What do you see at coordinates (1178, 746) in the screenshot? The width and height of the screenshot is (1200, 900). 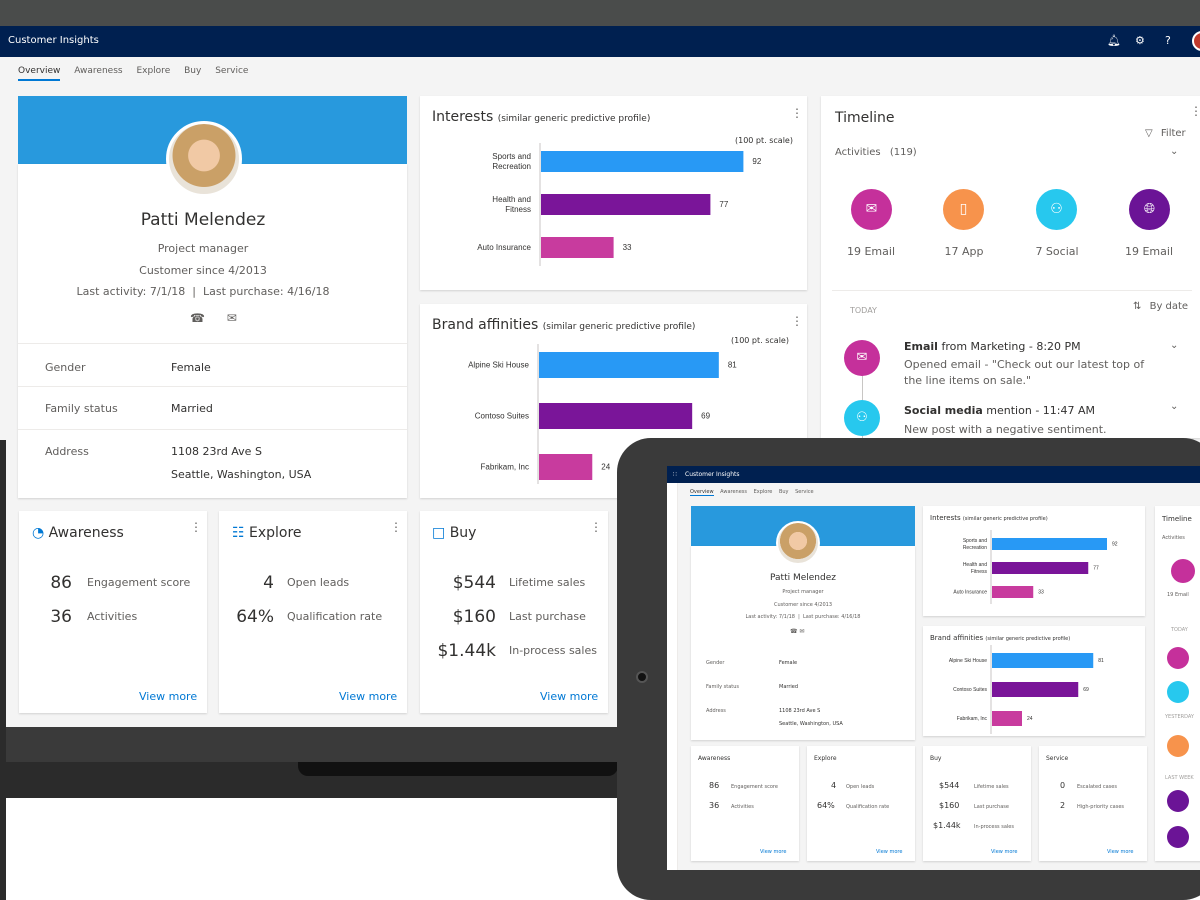 I see `app-event-icon` at bounding box center [1178, 746].